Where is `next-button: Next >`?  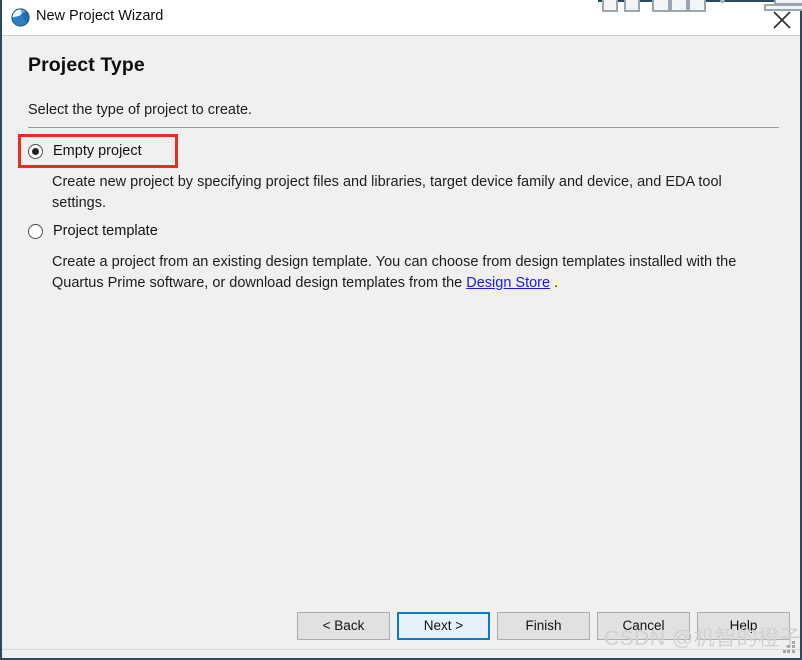 next-button: Next > is located at coordinates (443, 626).